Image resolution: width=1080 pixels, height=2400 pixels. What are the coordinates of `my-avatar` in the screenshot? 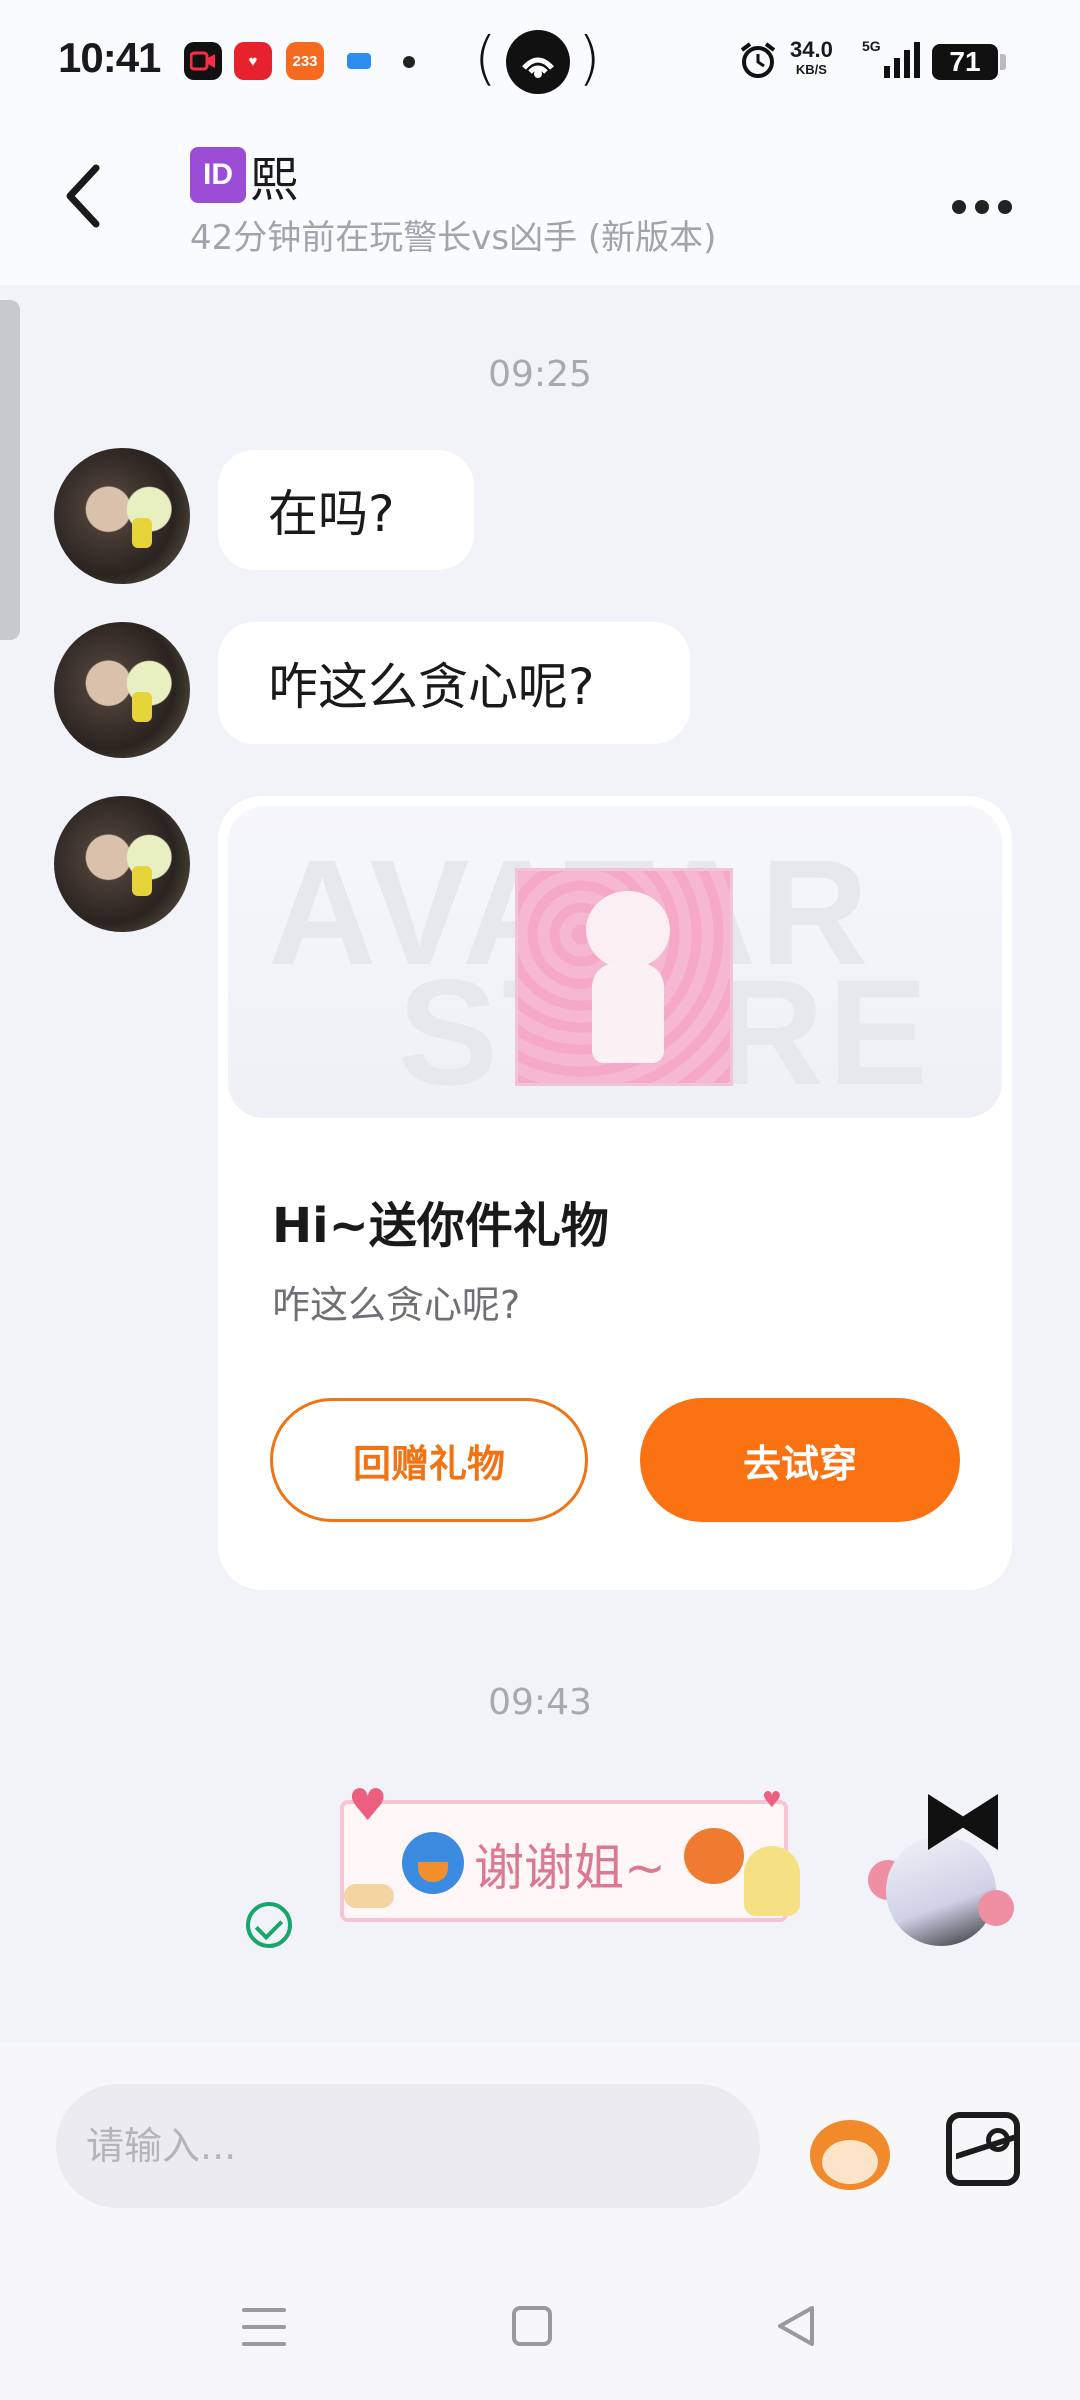 It's located at (941, 1874).